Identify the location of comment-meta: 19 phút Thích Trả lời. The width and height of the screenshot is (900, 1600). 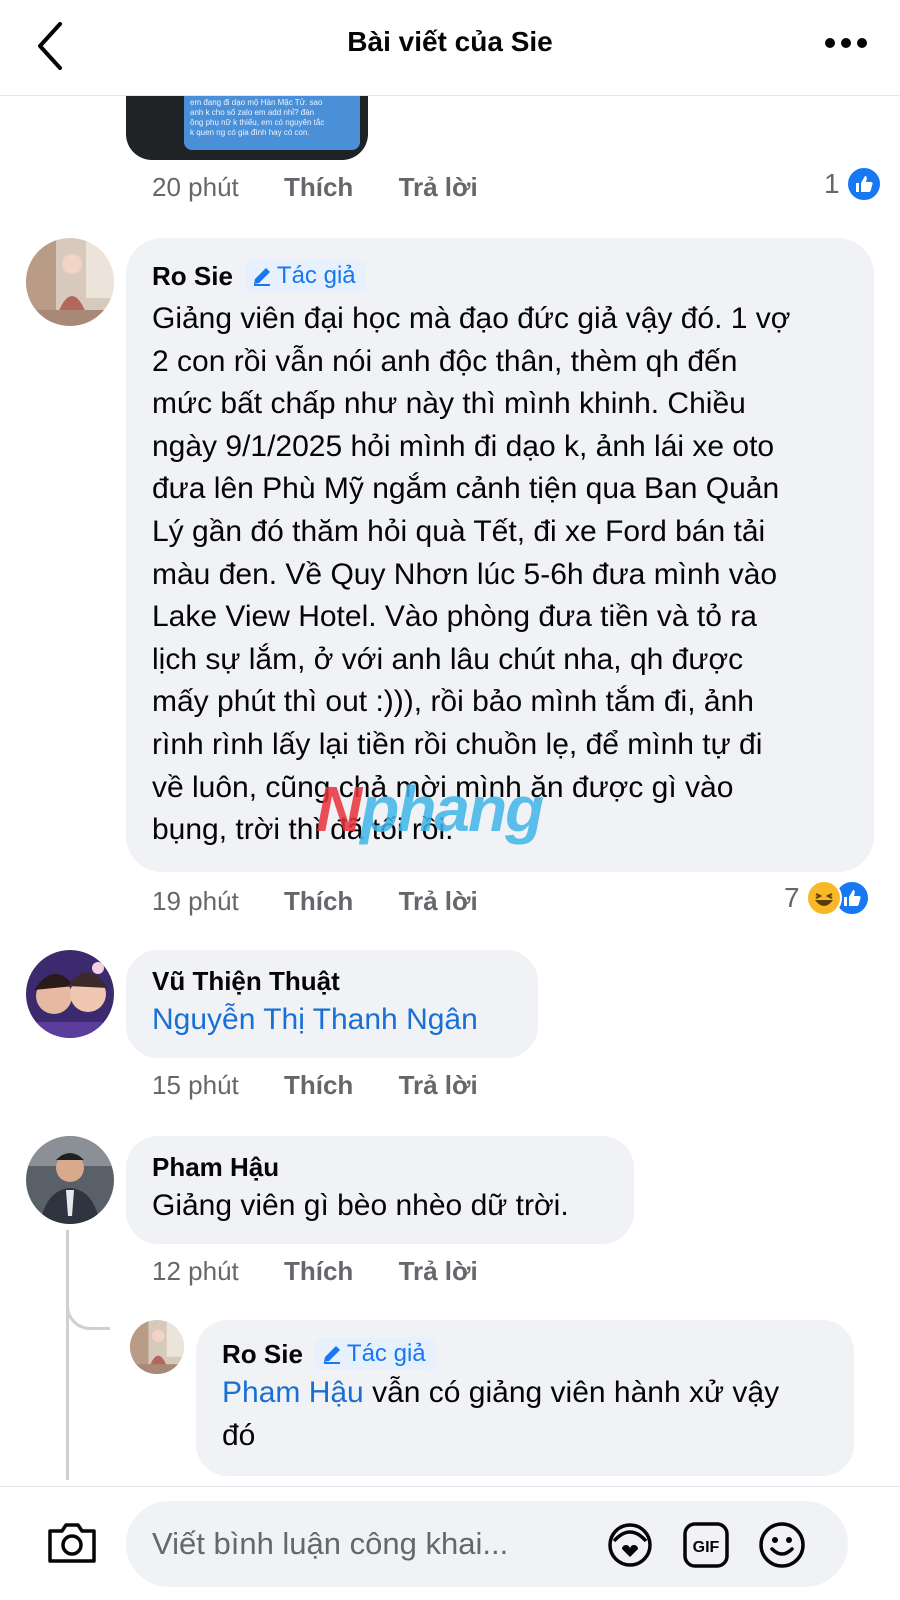
(315, 901).